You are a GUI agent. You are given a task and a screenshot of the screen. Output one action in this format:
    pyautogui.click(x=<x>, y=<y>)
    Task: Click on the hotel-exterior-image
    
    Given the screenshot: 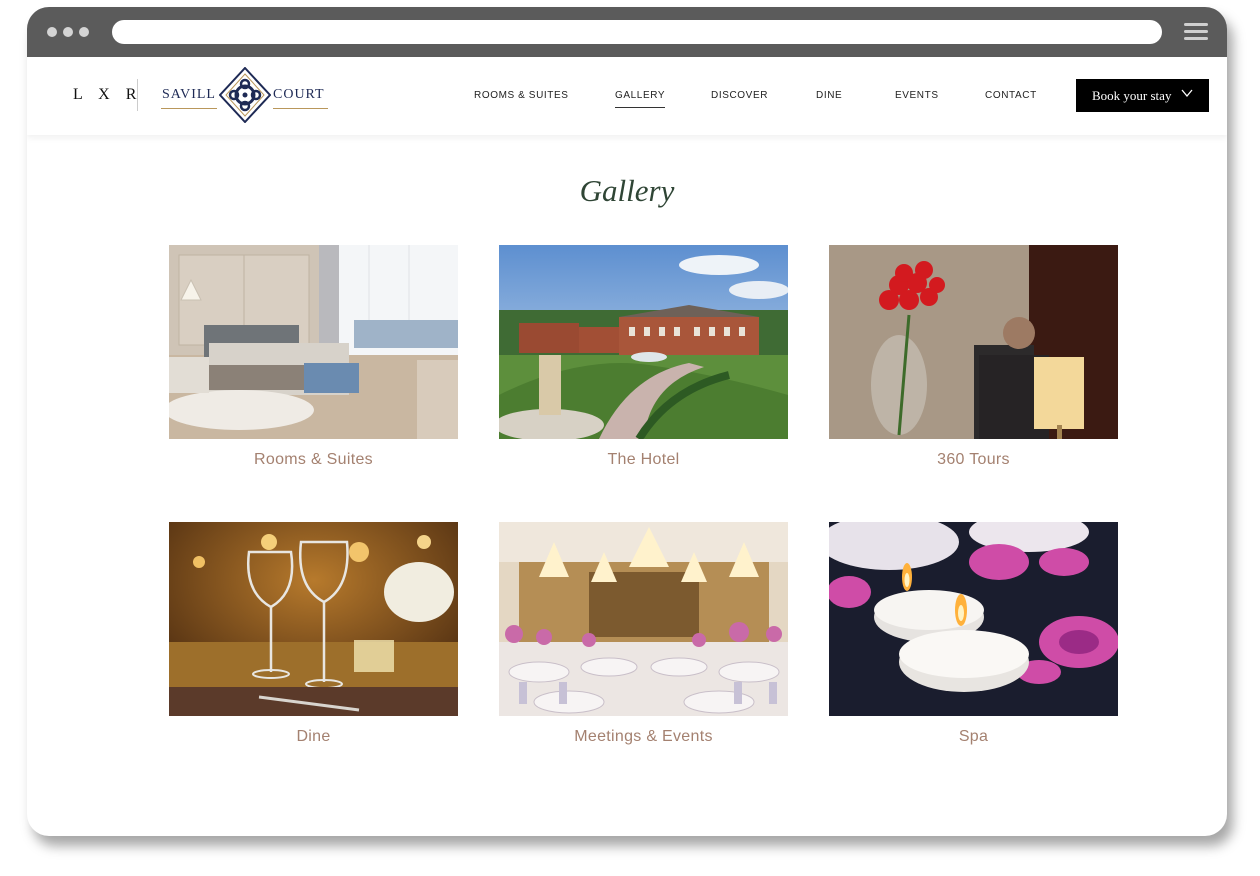 What is the action you would take?
    pyautogui.click(x=643, y=342)
    